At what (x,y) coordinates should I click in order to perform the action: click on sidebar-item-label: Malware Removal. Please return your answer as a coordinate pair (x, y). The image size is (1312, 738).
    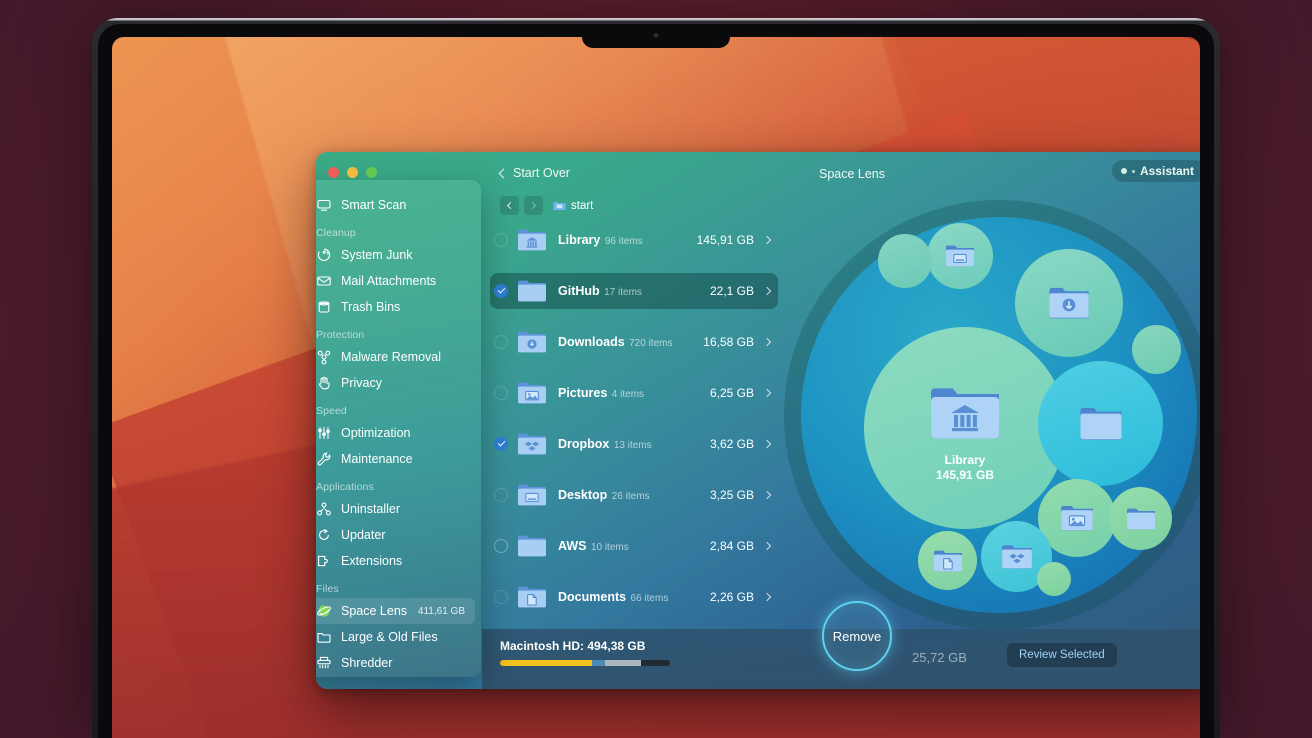
    Looking at the image, I should click on (391, 357).